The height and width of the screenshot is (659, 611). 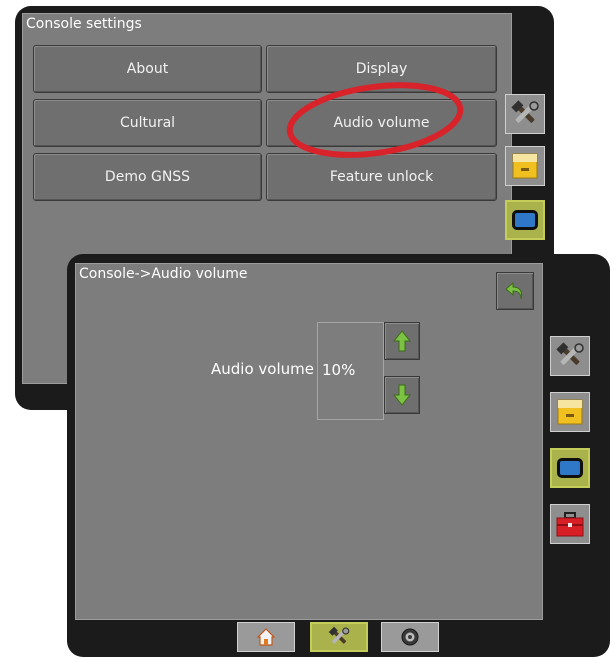 I want to click on page-title: Console settings, so click(x=84, y=24).